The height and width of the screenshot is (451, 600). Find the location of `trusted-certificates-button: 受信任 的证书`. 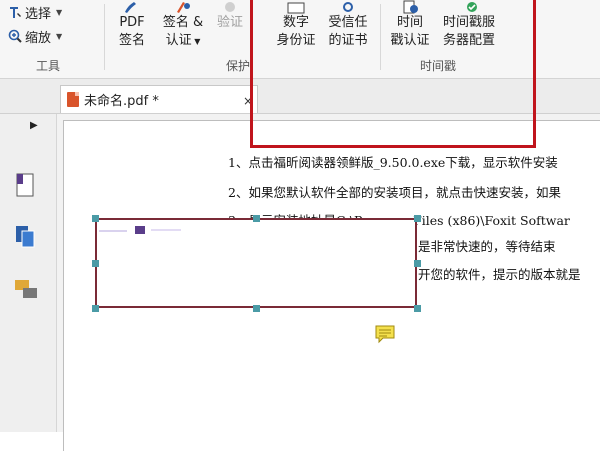

trusted-certificates-button: 受信任 的证书 is located at coordinates (348, 25).